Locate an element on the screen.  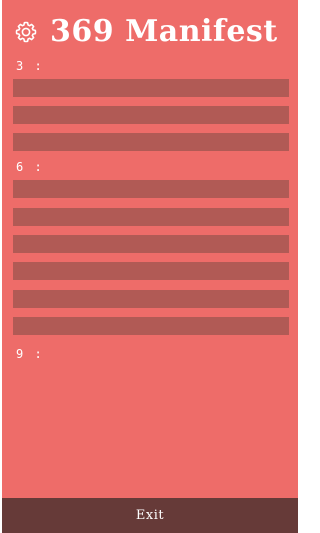
exit-button: Exit is located at coordinates (150, 515).